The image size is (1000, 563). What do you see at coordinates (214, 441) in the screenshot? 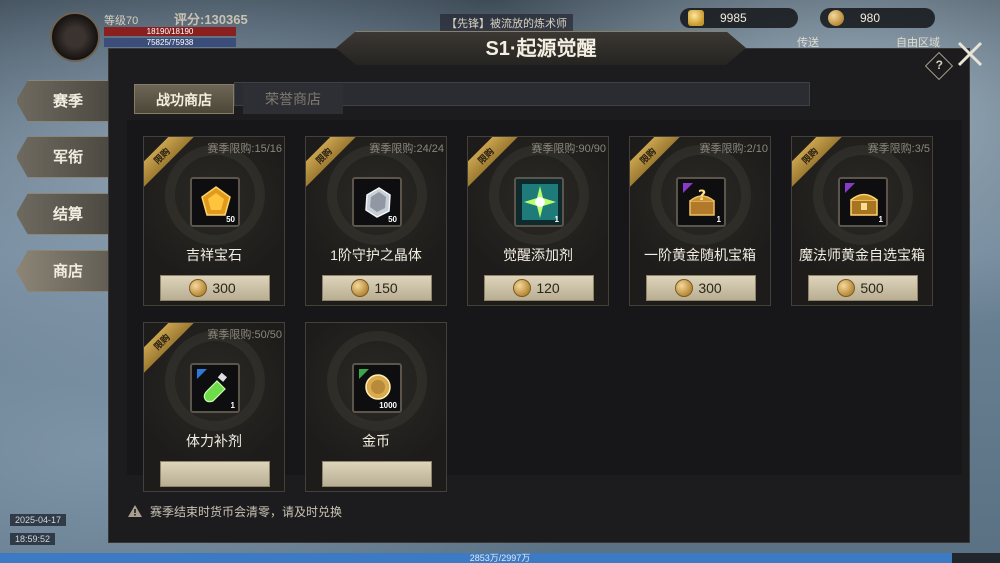
I see `item-name: 体力补剂` at bounding box center [214, 441].